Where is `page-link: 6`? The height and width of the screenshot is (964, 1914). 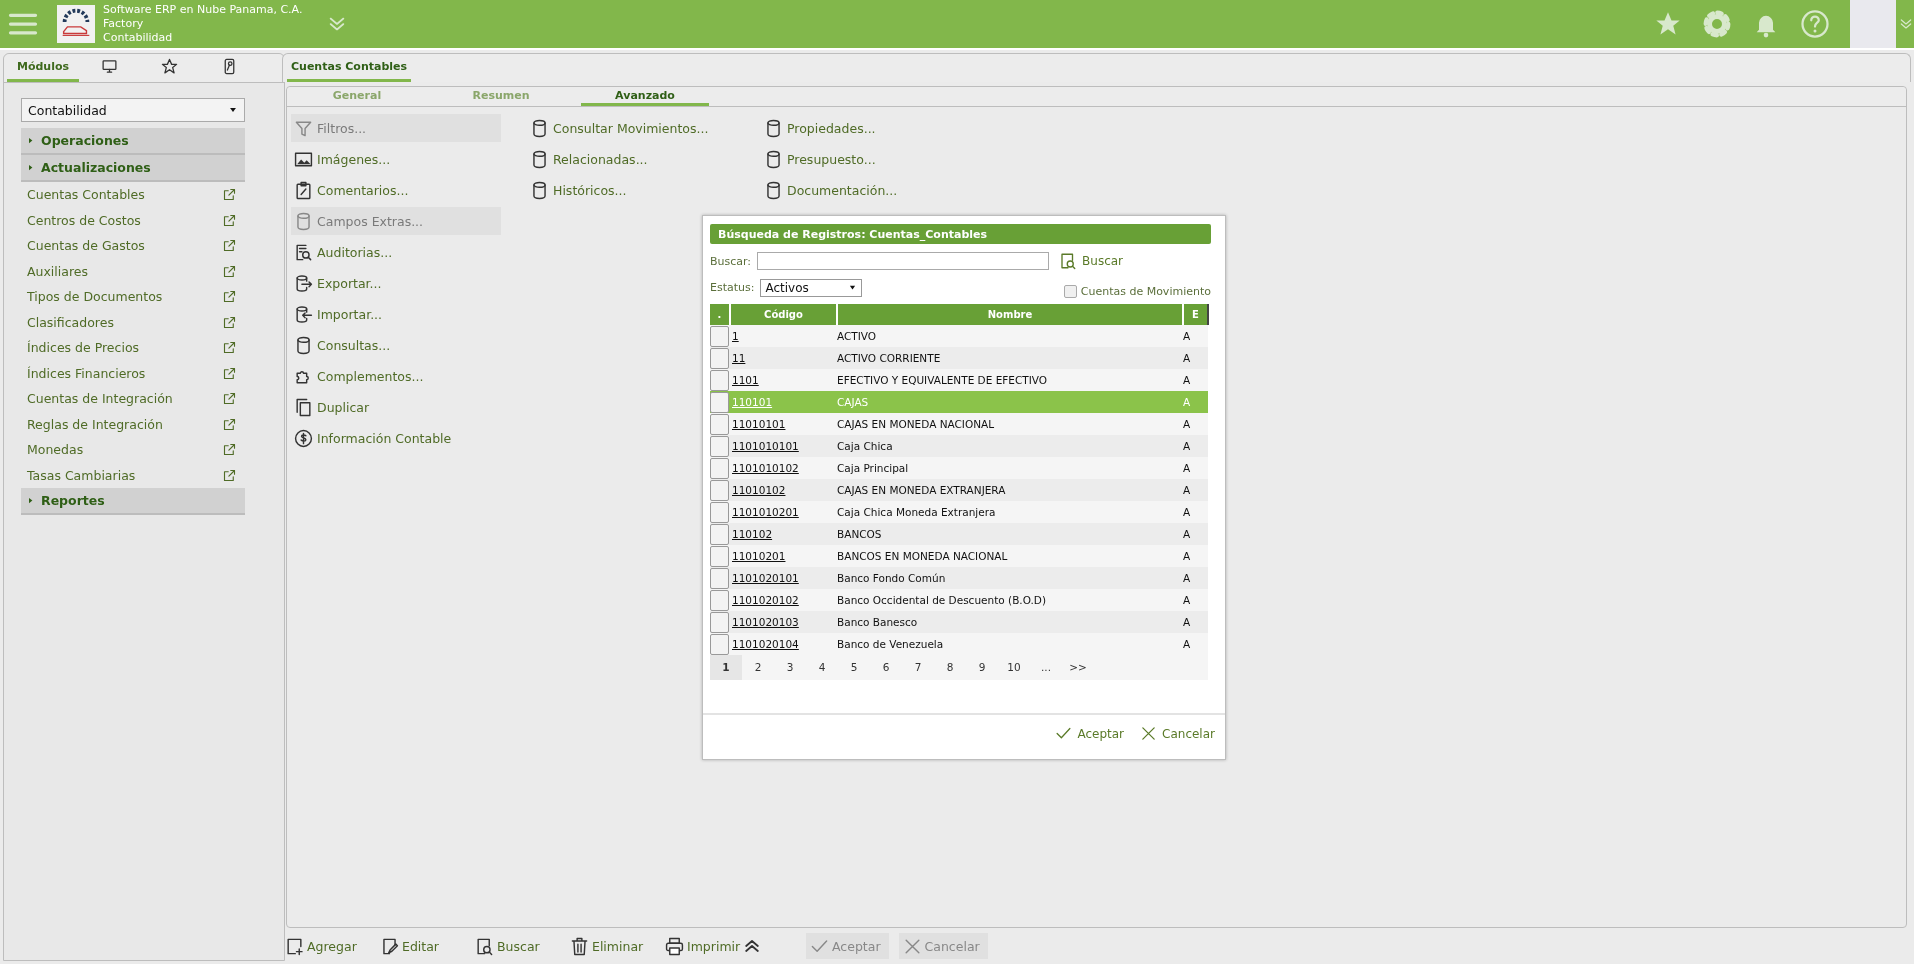 page-link: 6 is located at coordinates (886, 667).